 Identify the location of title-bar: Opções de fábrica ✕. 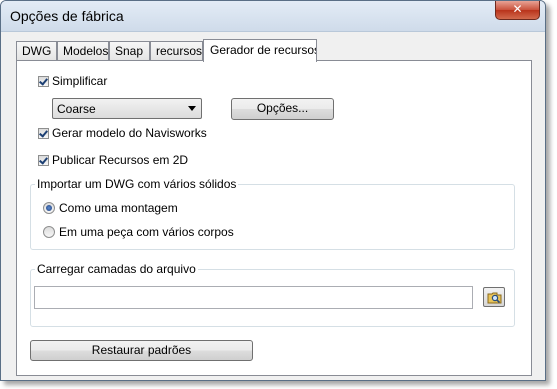
(273, 16).